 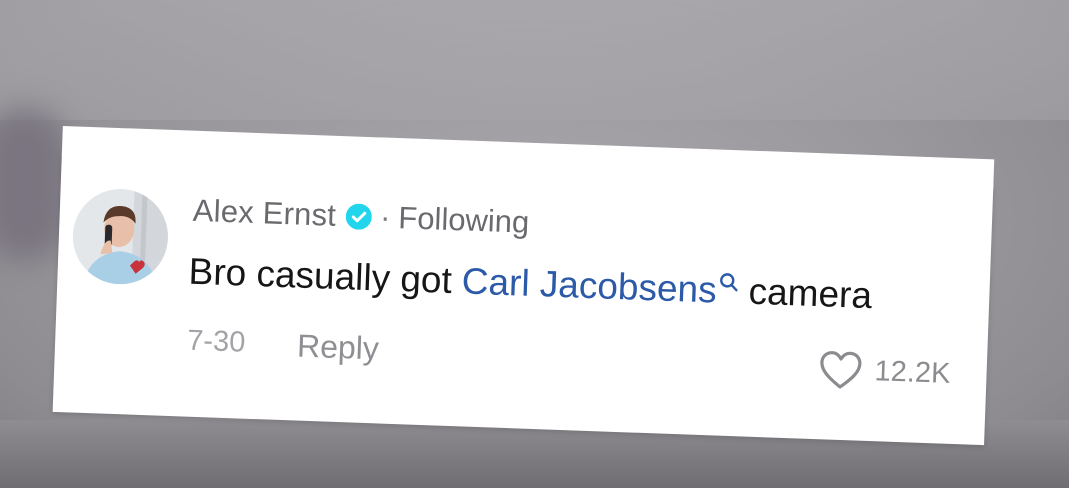 I want to click on mention-name: Carl Jacobsens, so click(x=589, y=285).